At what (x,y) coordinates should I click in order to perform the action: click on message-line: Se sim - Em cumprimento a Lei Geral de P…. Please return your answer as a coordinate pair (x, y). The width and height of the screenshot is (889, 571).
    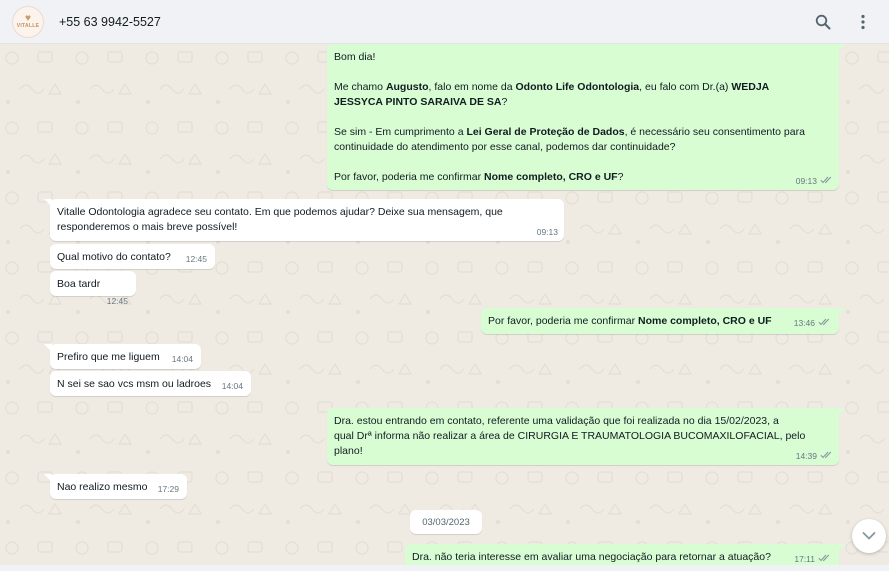
    Looking at the image, I should click on (582, 132).